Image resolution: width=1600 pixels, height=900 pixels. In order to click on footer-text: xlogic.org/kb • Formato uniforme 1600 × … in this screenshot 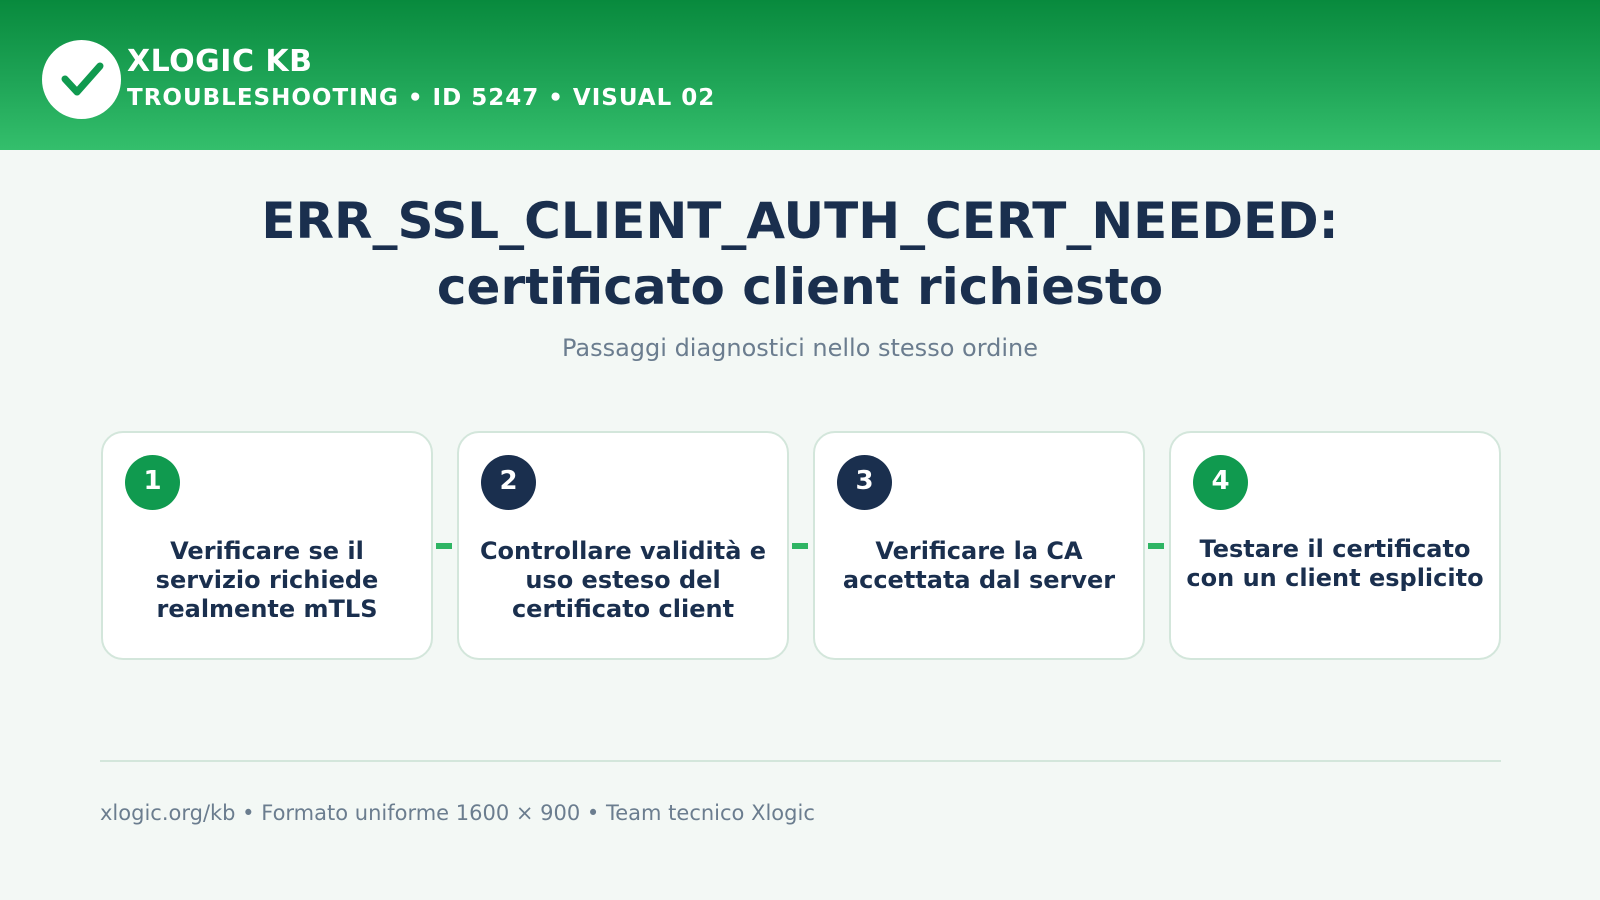, I will do `click(457, 813)`.